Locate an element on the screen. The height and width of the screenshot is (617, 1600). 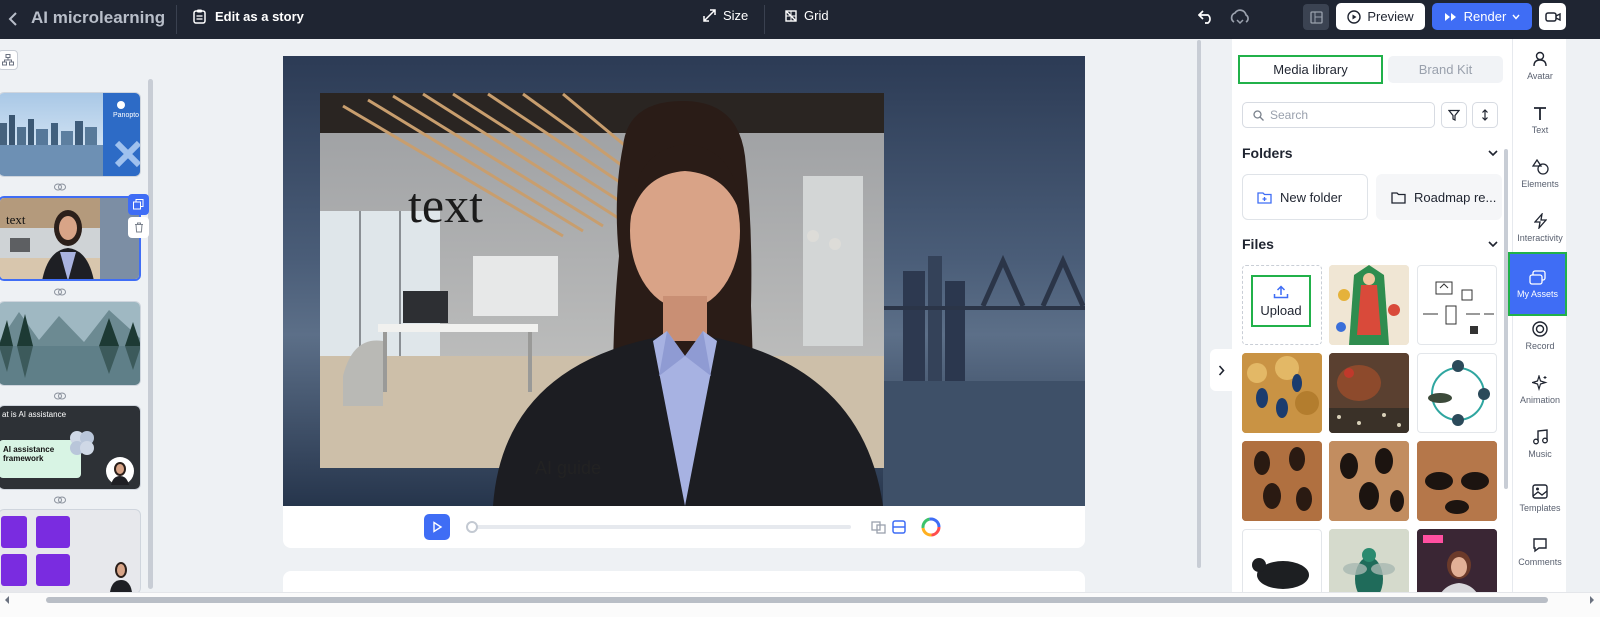
rail-item-animation: Animation is located at coordinates (1540, 390).